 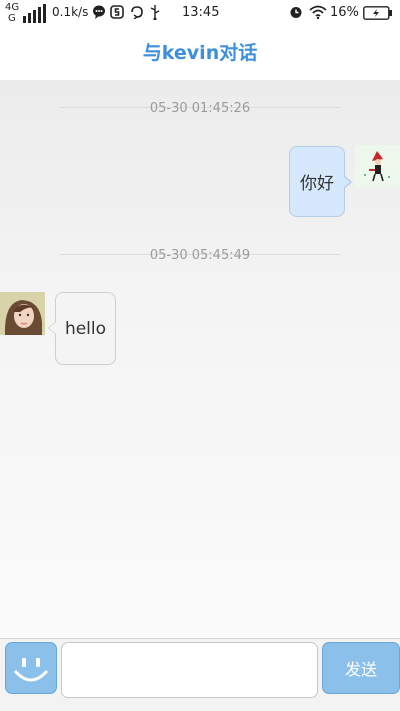 What do you see at coordinates (361, 668) in the screenshot?
I see `send-button: 发送` at bounding box center [361, 668].